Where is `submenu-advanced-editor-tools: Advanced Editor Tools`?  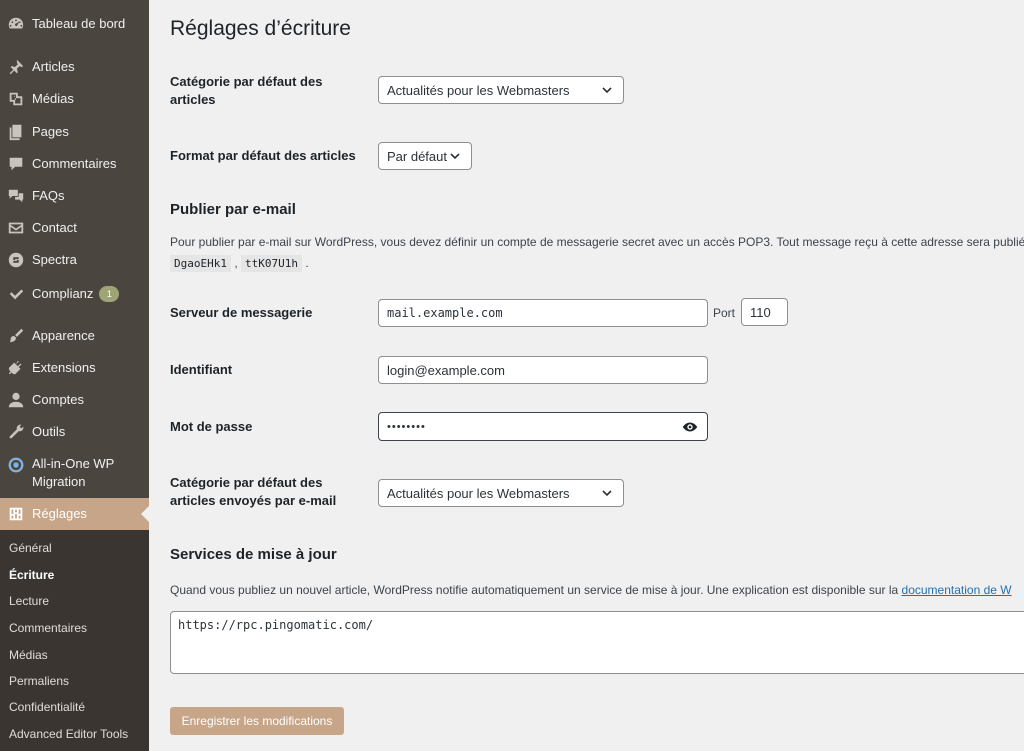 submenu-advanced-editor-tools: Advanced Editor Tools is located at coordinates (68, 734).